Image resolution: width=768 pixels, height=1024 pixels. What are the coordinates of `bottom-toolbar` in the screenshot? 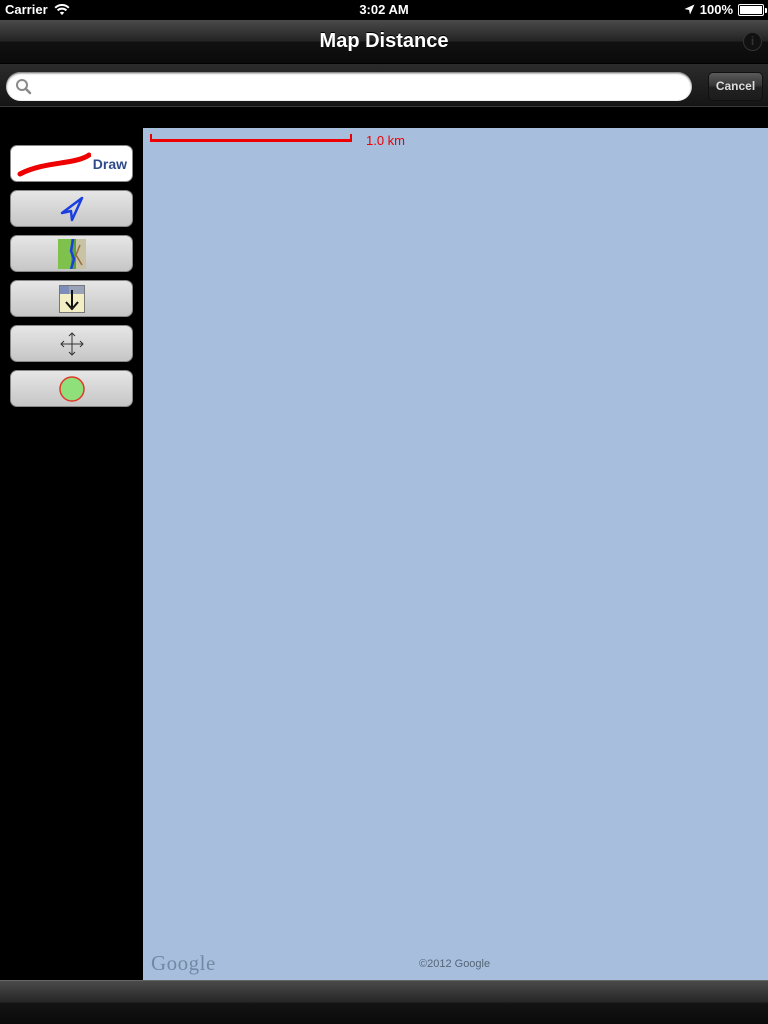 It's located at (384, 1002).